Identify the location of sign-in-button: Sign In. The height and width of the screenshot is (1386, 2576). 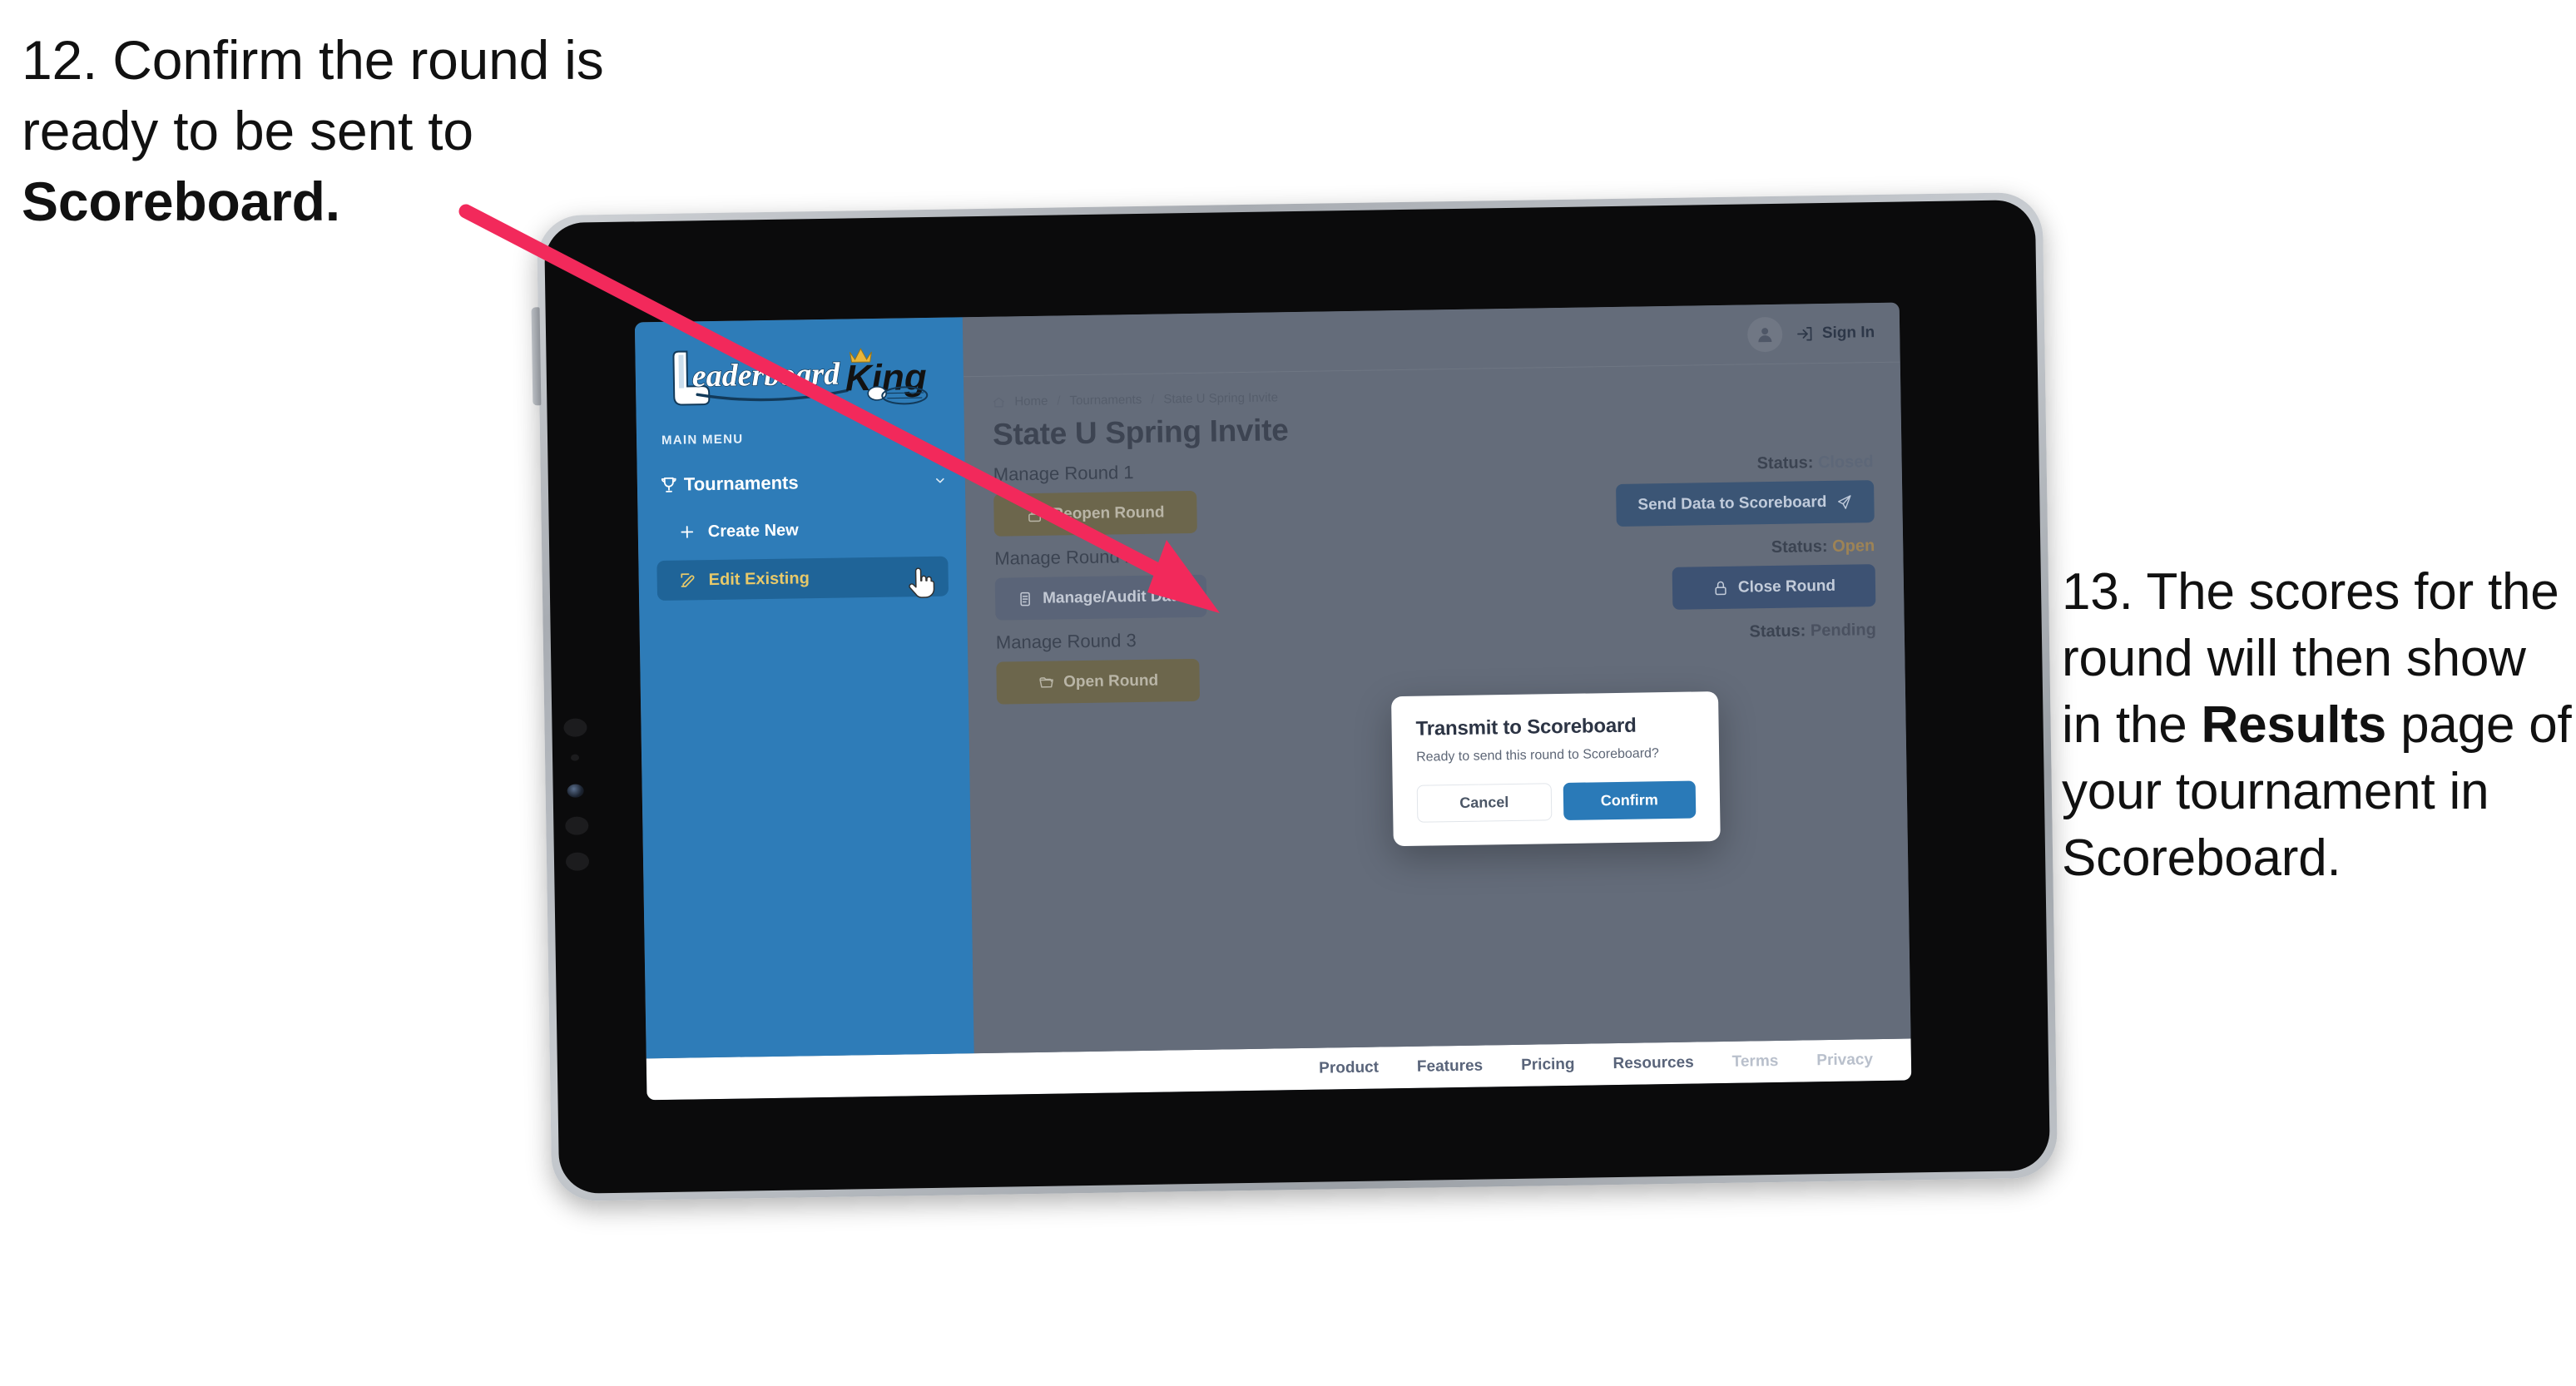
(1836, 333).